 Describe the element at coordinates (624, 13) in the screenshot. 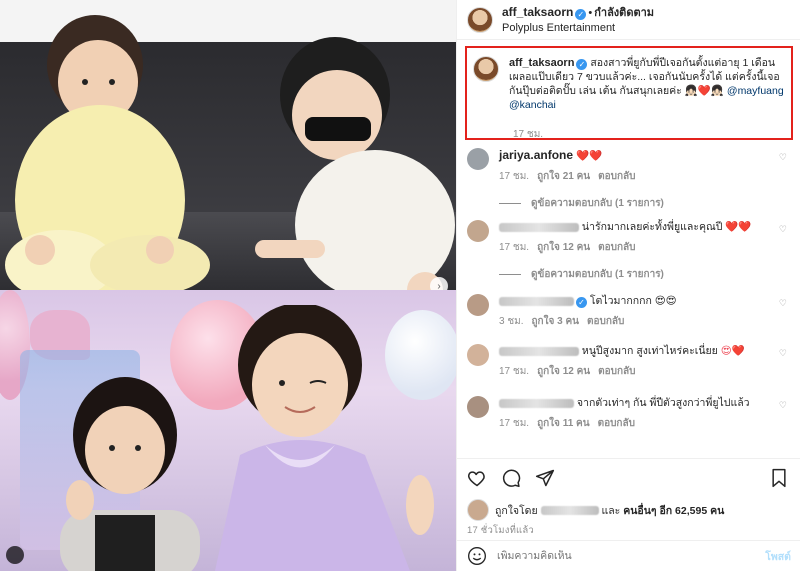

I see `following-button: กำลังติดตาม` at that location.